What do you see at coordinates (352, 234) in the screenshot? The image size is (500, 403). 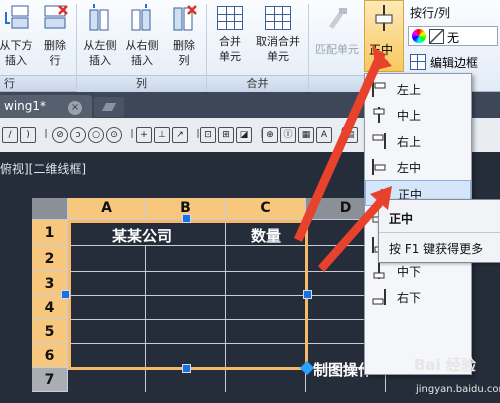 I see `arrow-to-menu` at bounding box center [352, 234].